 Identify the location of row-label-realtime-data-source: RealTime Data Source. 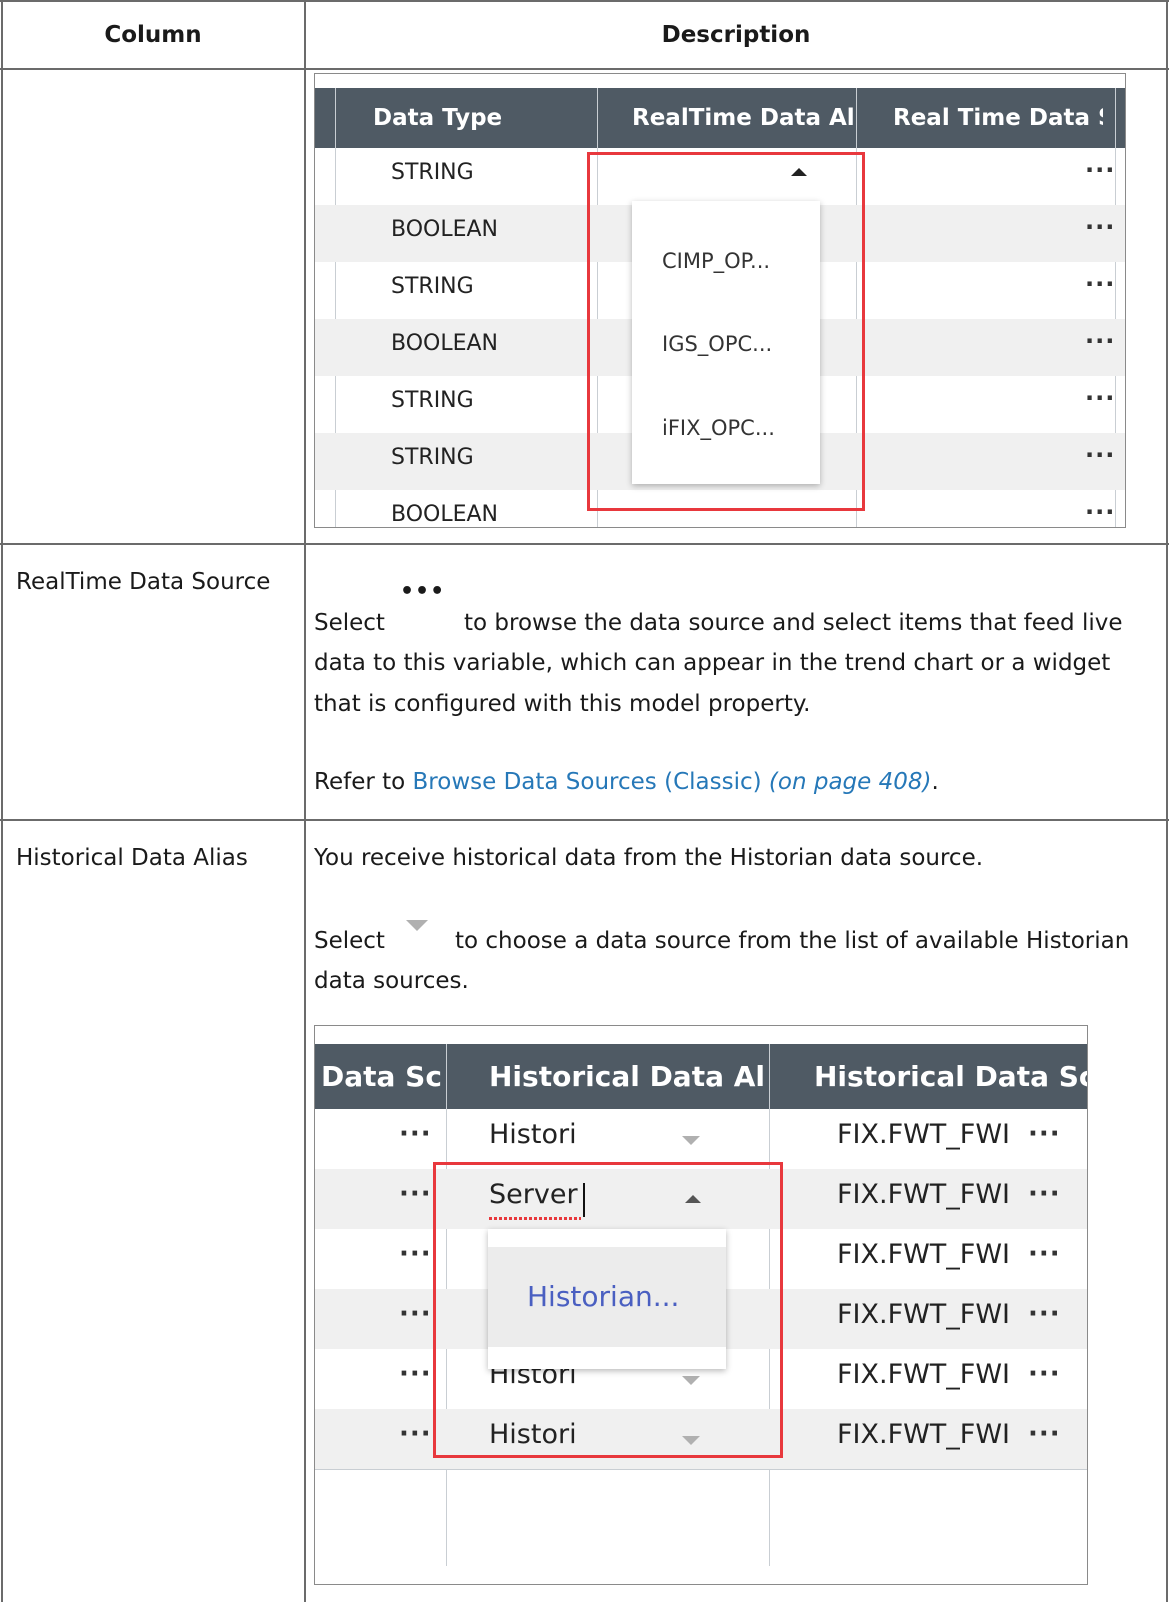
(143, 582).